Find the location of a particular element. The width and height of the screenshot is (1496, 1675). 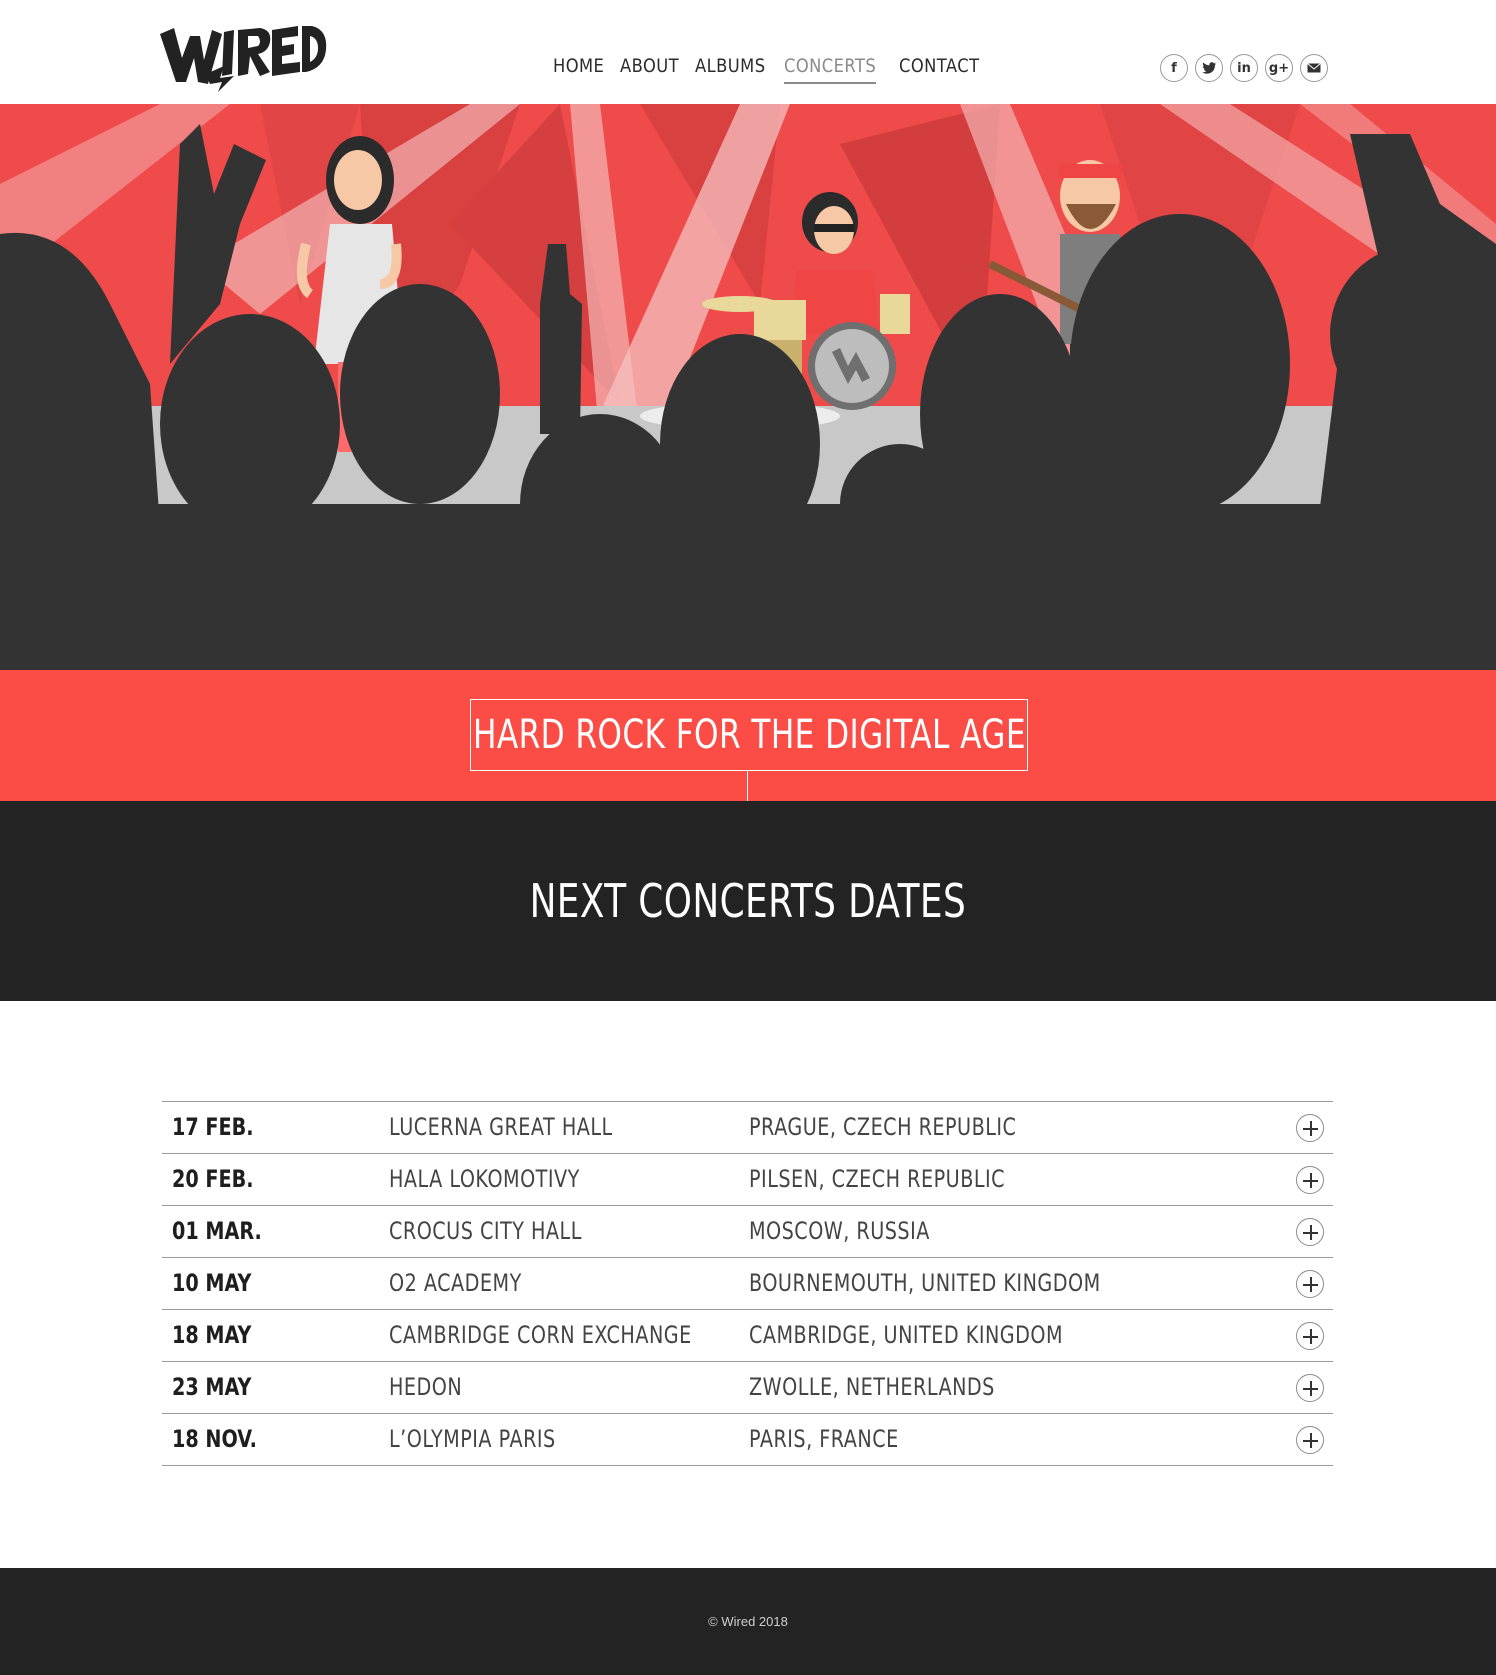

google-plus-icon: g+ is located at coordinates (1279, 68).